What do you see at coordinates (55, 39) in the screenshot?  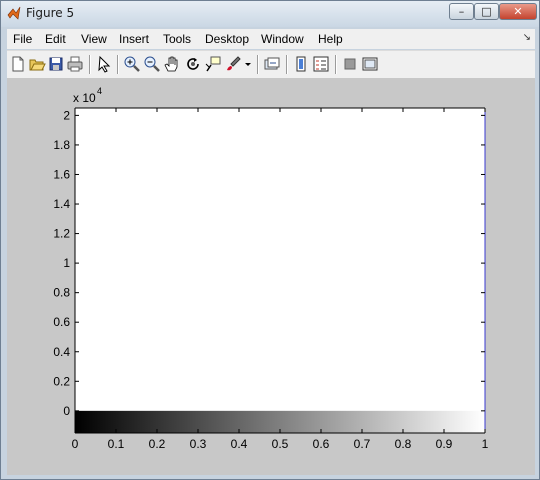 I see `menu-edit: Edit` at bounding box center [55, 39].